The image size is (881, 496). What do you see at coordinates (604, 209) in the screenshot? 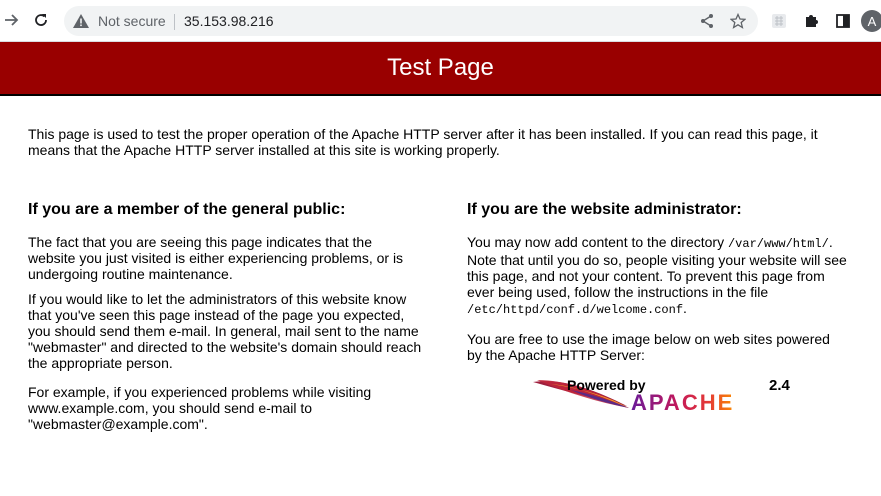
I see `admin-heading: If you are the website administrator:` at bounding box center [604, 209].